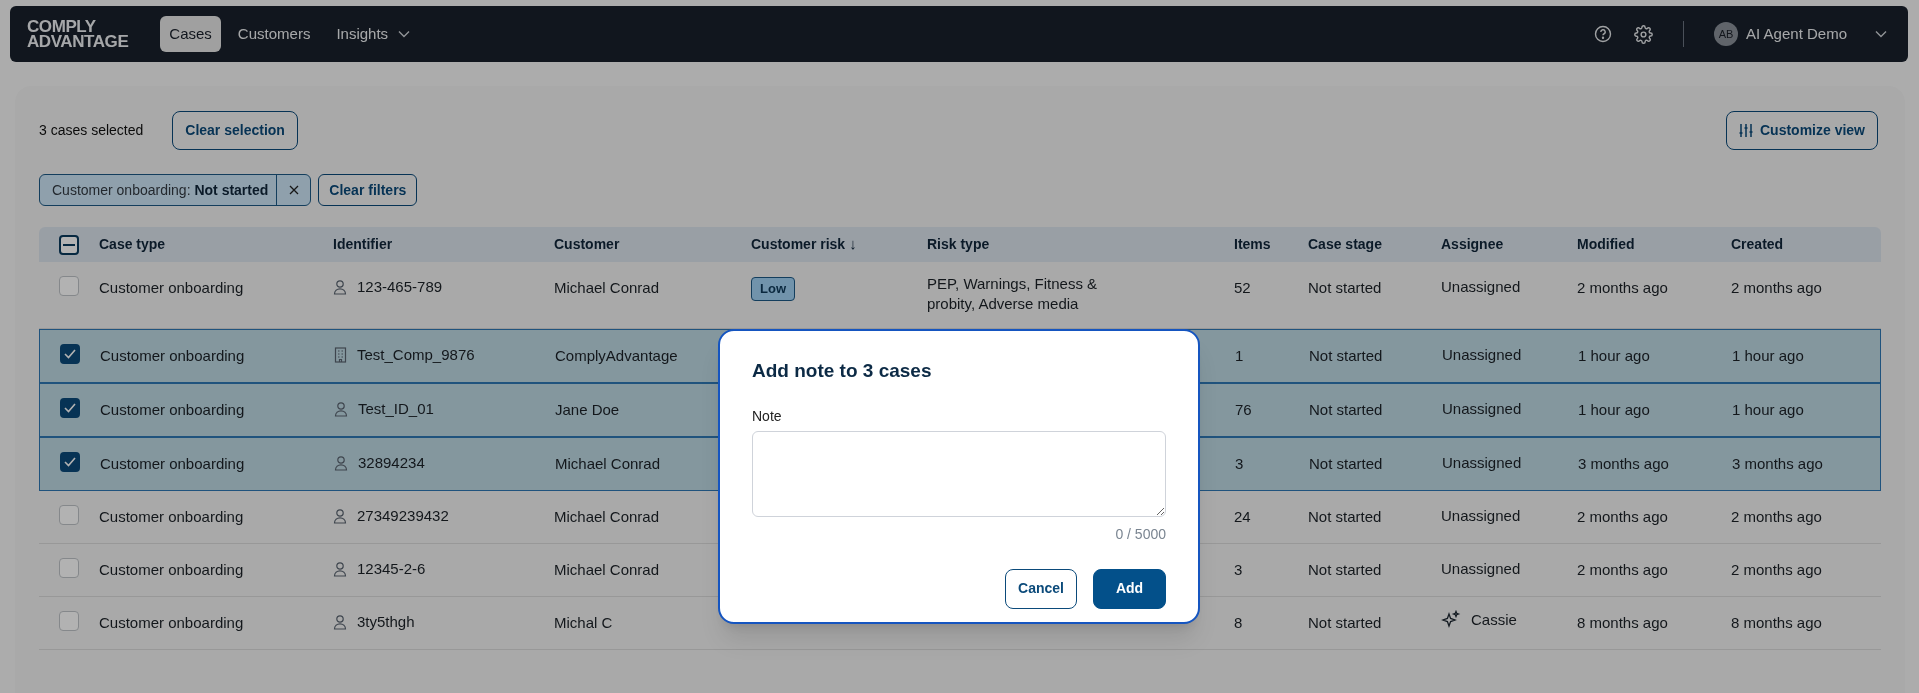 Image resolution: width=1919 pixels, height=693 pixels. What do you see at coordinates (1242, 287) in the screenshot?
I see `table-cell: 52` at bounding box center [1242, 287].